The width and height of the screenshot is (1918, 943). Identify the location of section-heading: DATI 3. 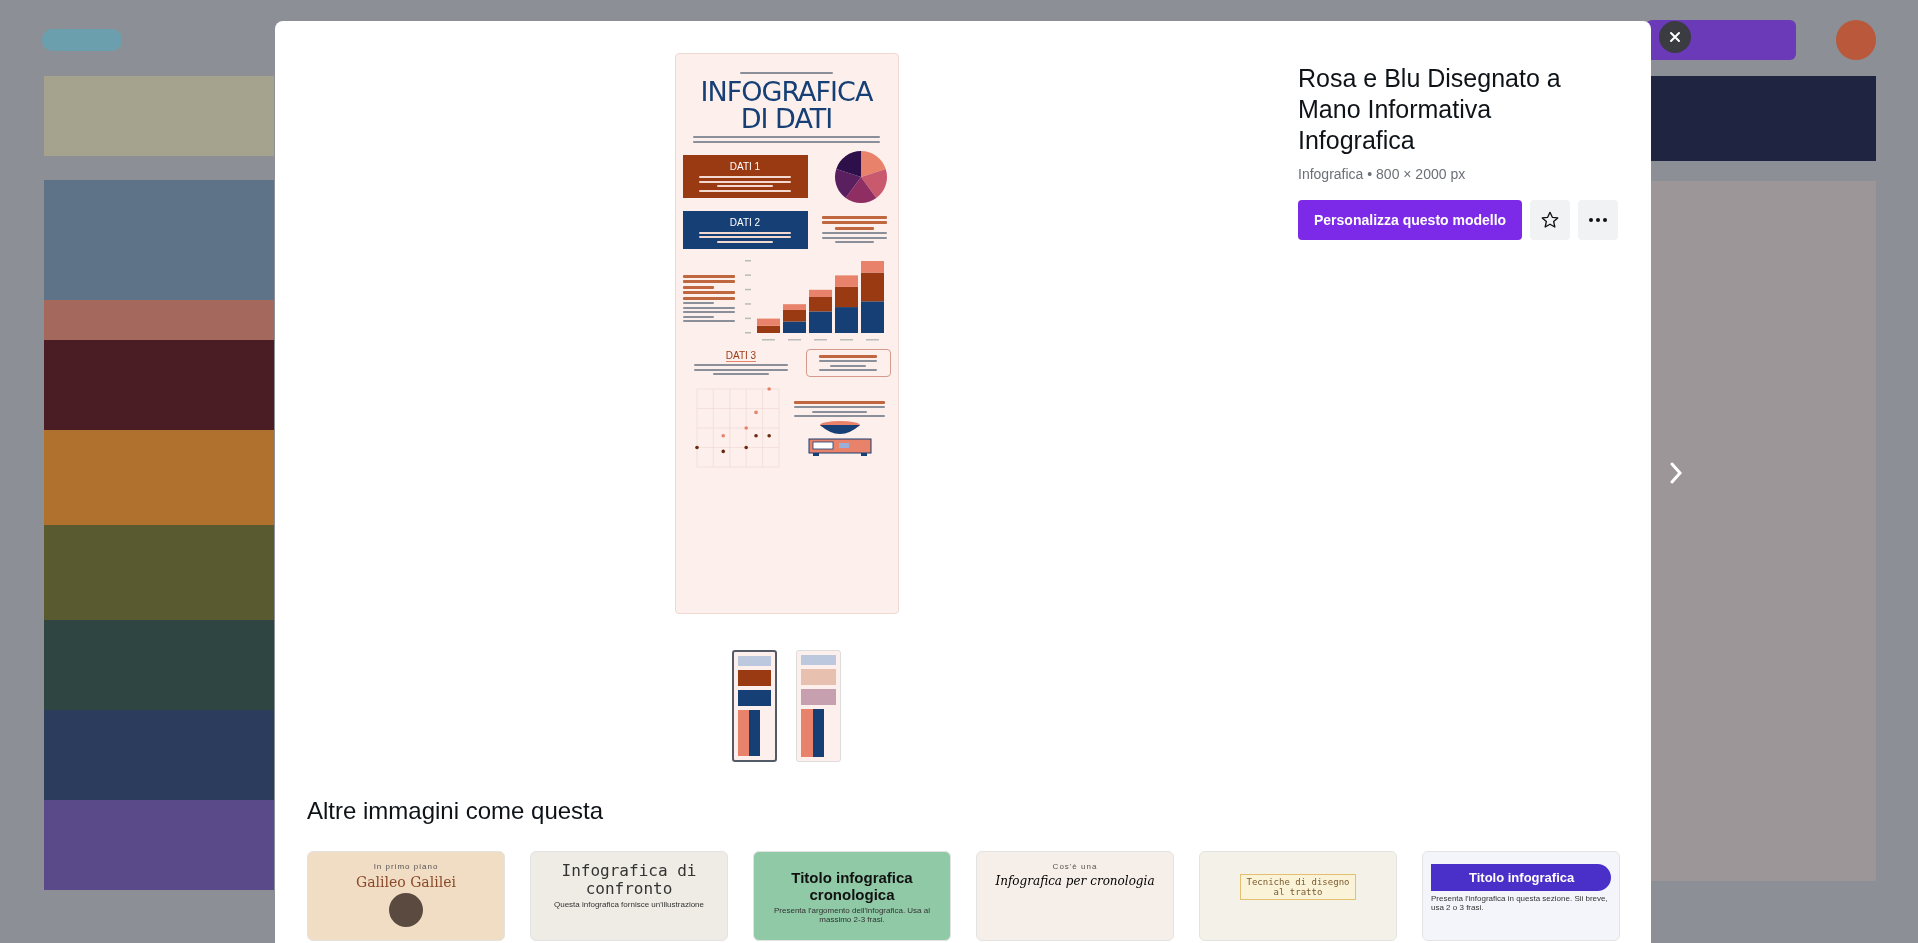
(741, 356).